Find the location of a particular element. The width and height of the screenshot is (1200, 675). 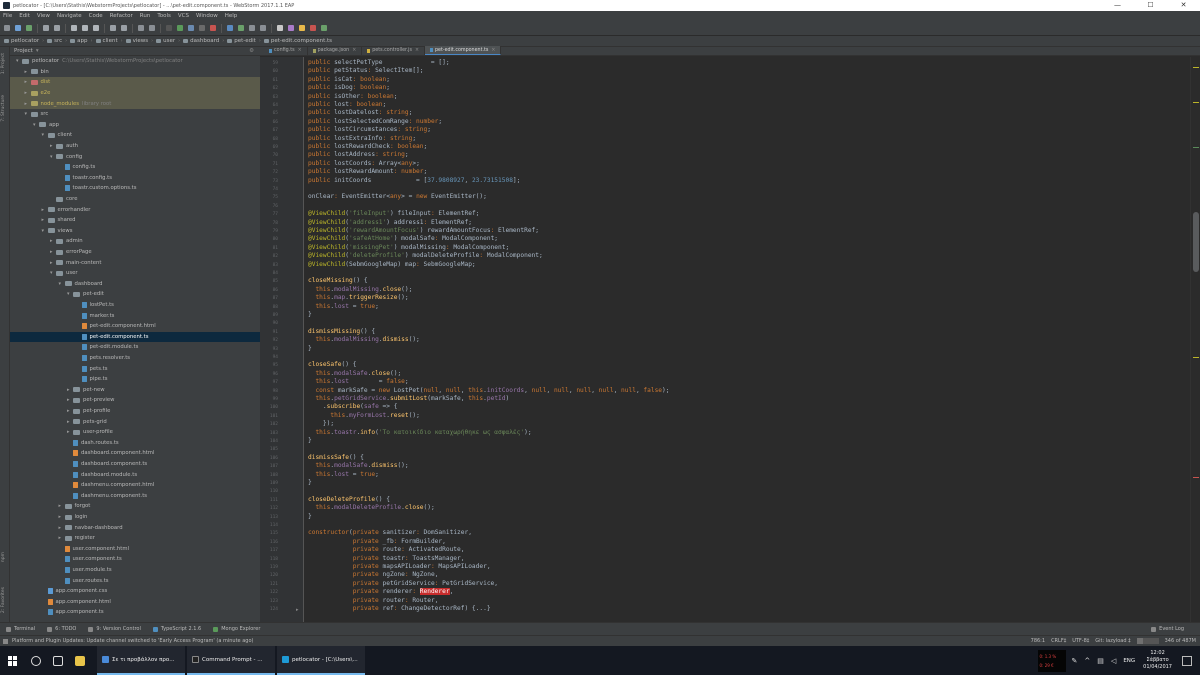

tree-item-app-component-ts: app.component.ts is located at coordinates (135, 612).